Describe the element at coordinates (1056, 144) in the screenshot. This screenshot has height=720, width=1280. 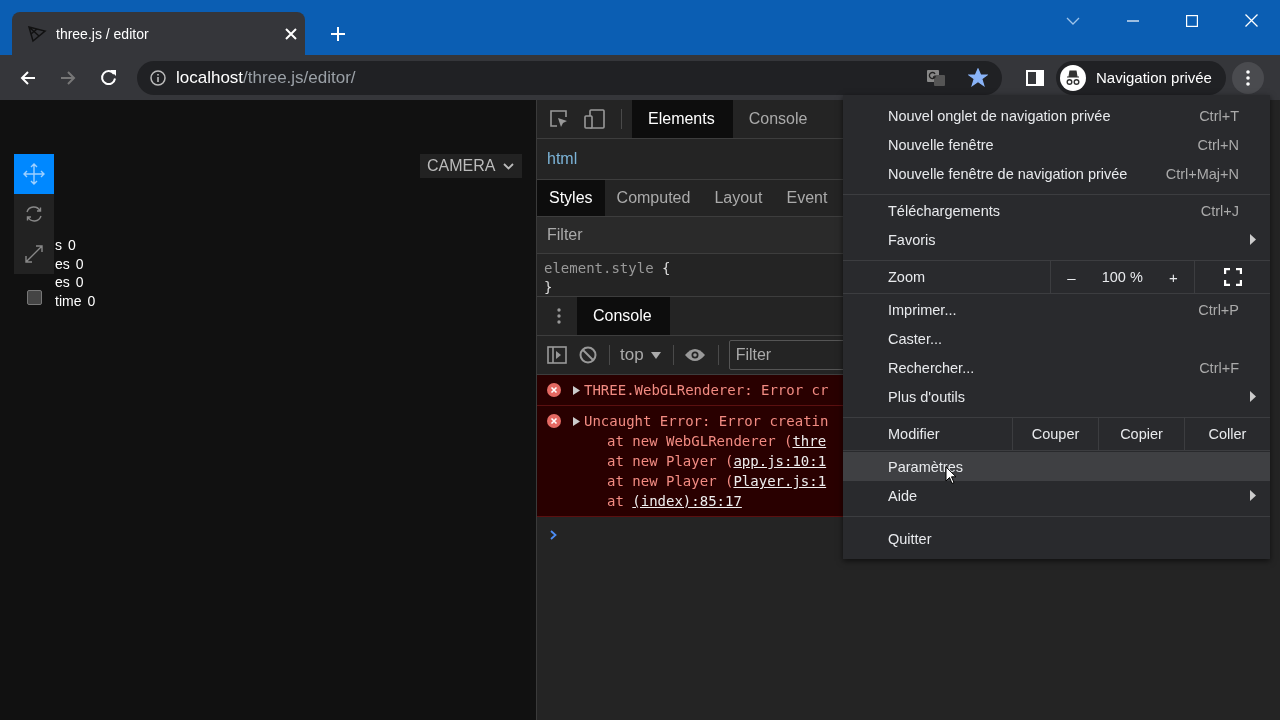
I see `menu-item: Nouvelle fenêtre Ctrl+N` at that location.